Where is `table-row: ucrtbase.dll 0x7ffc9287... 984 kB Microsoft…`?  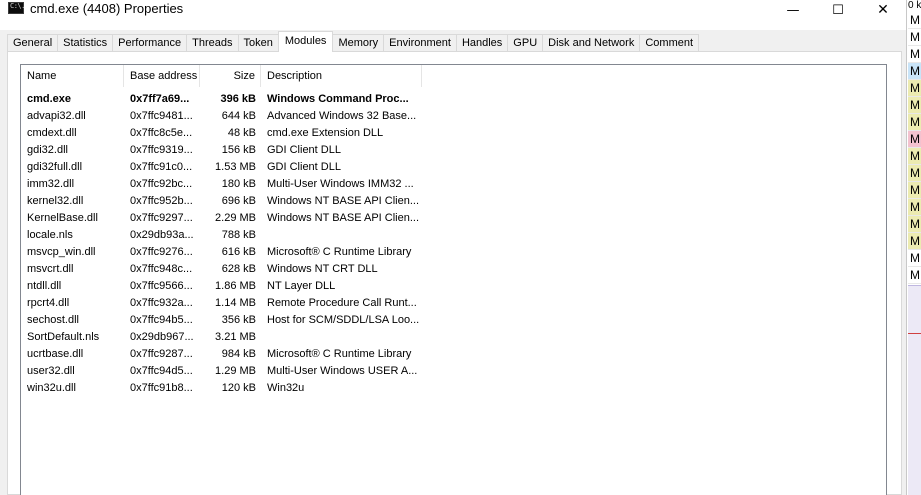 table-row: ucrtbase.dll 0x7ffc9287... 984 kB Microsoft… is located at coordinates (221, 354).